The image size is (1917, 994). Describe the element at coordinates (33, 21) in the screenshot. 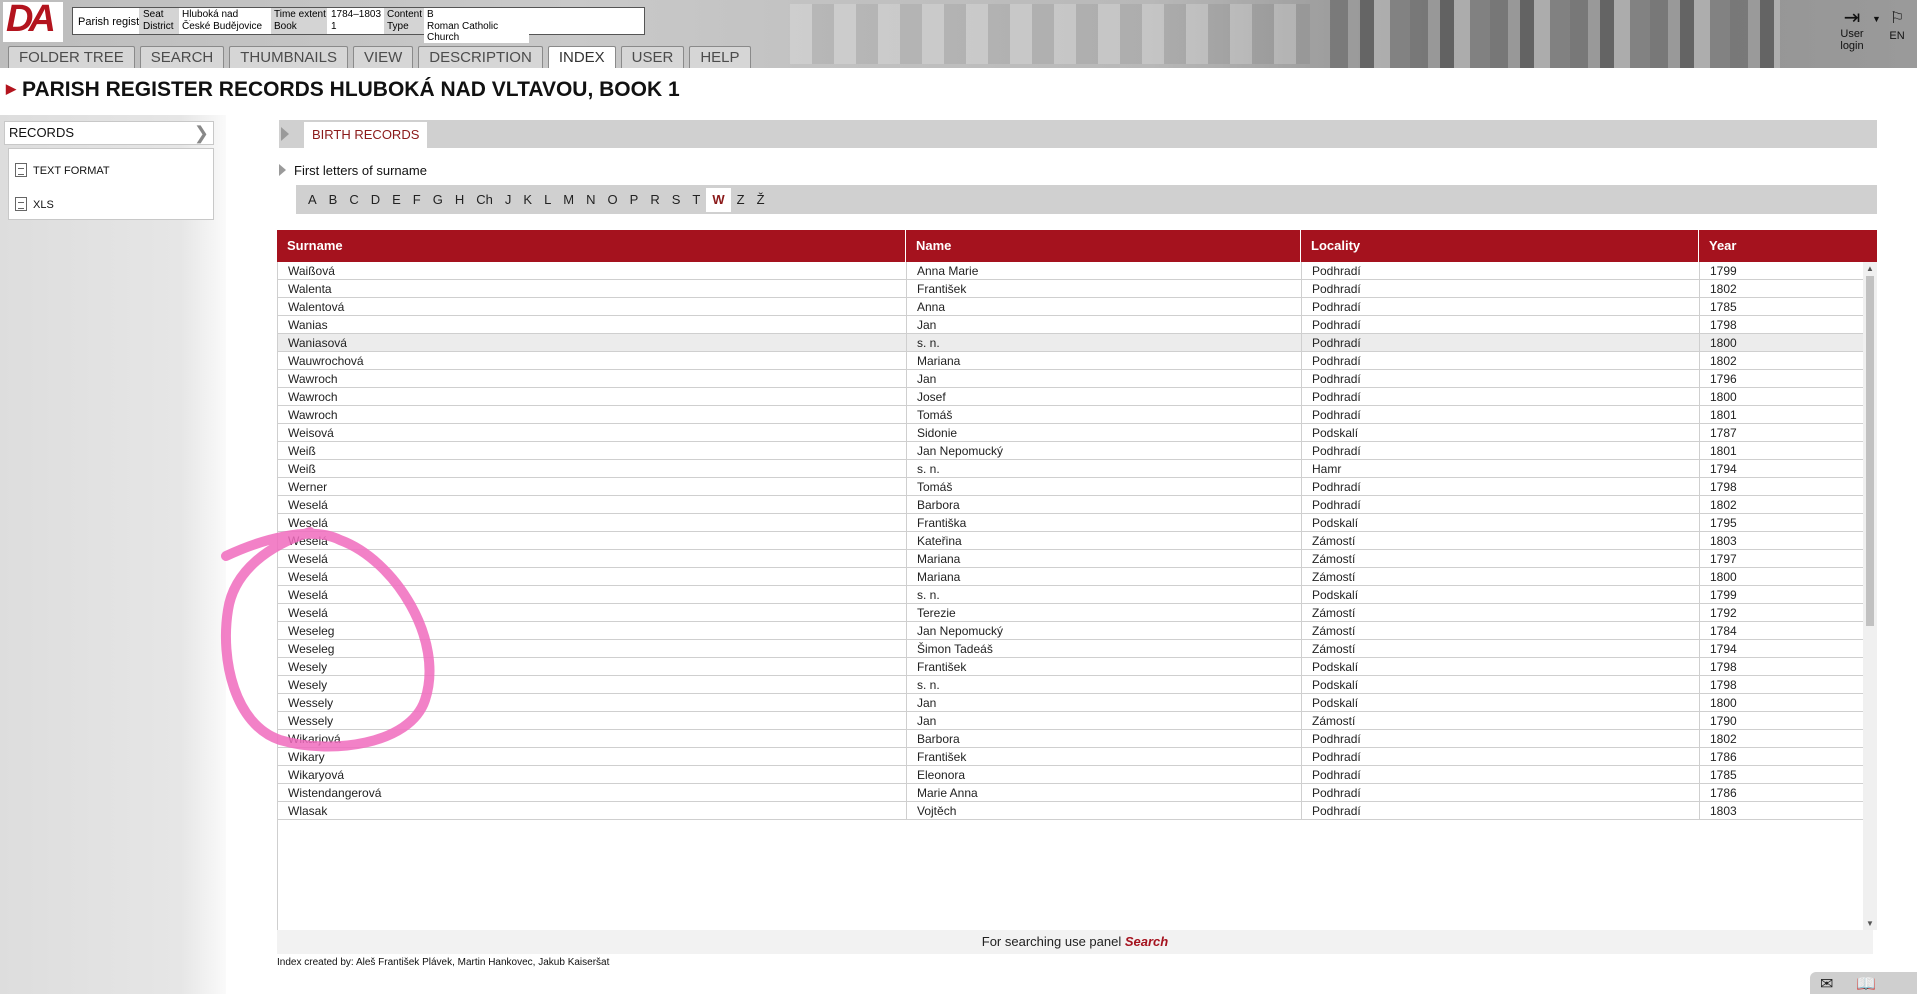

I see `logo: DA` at that location.